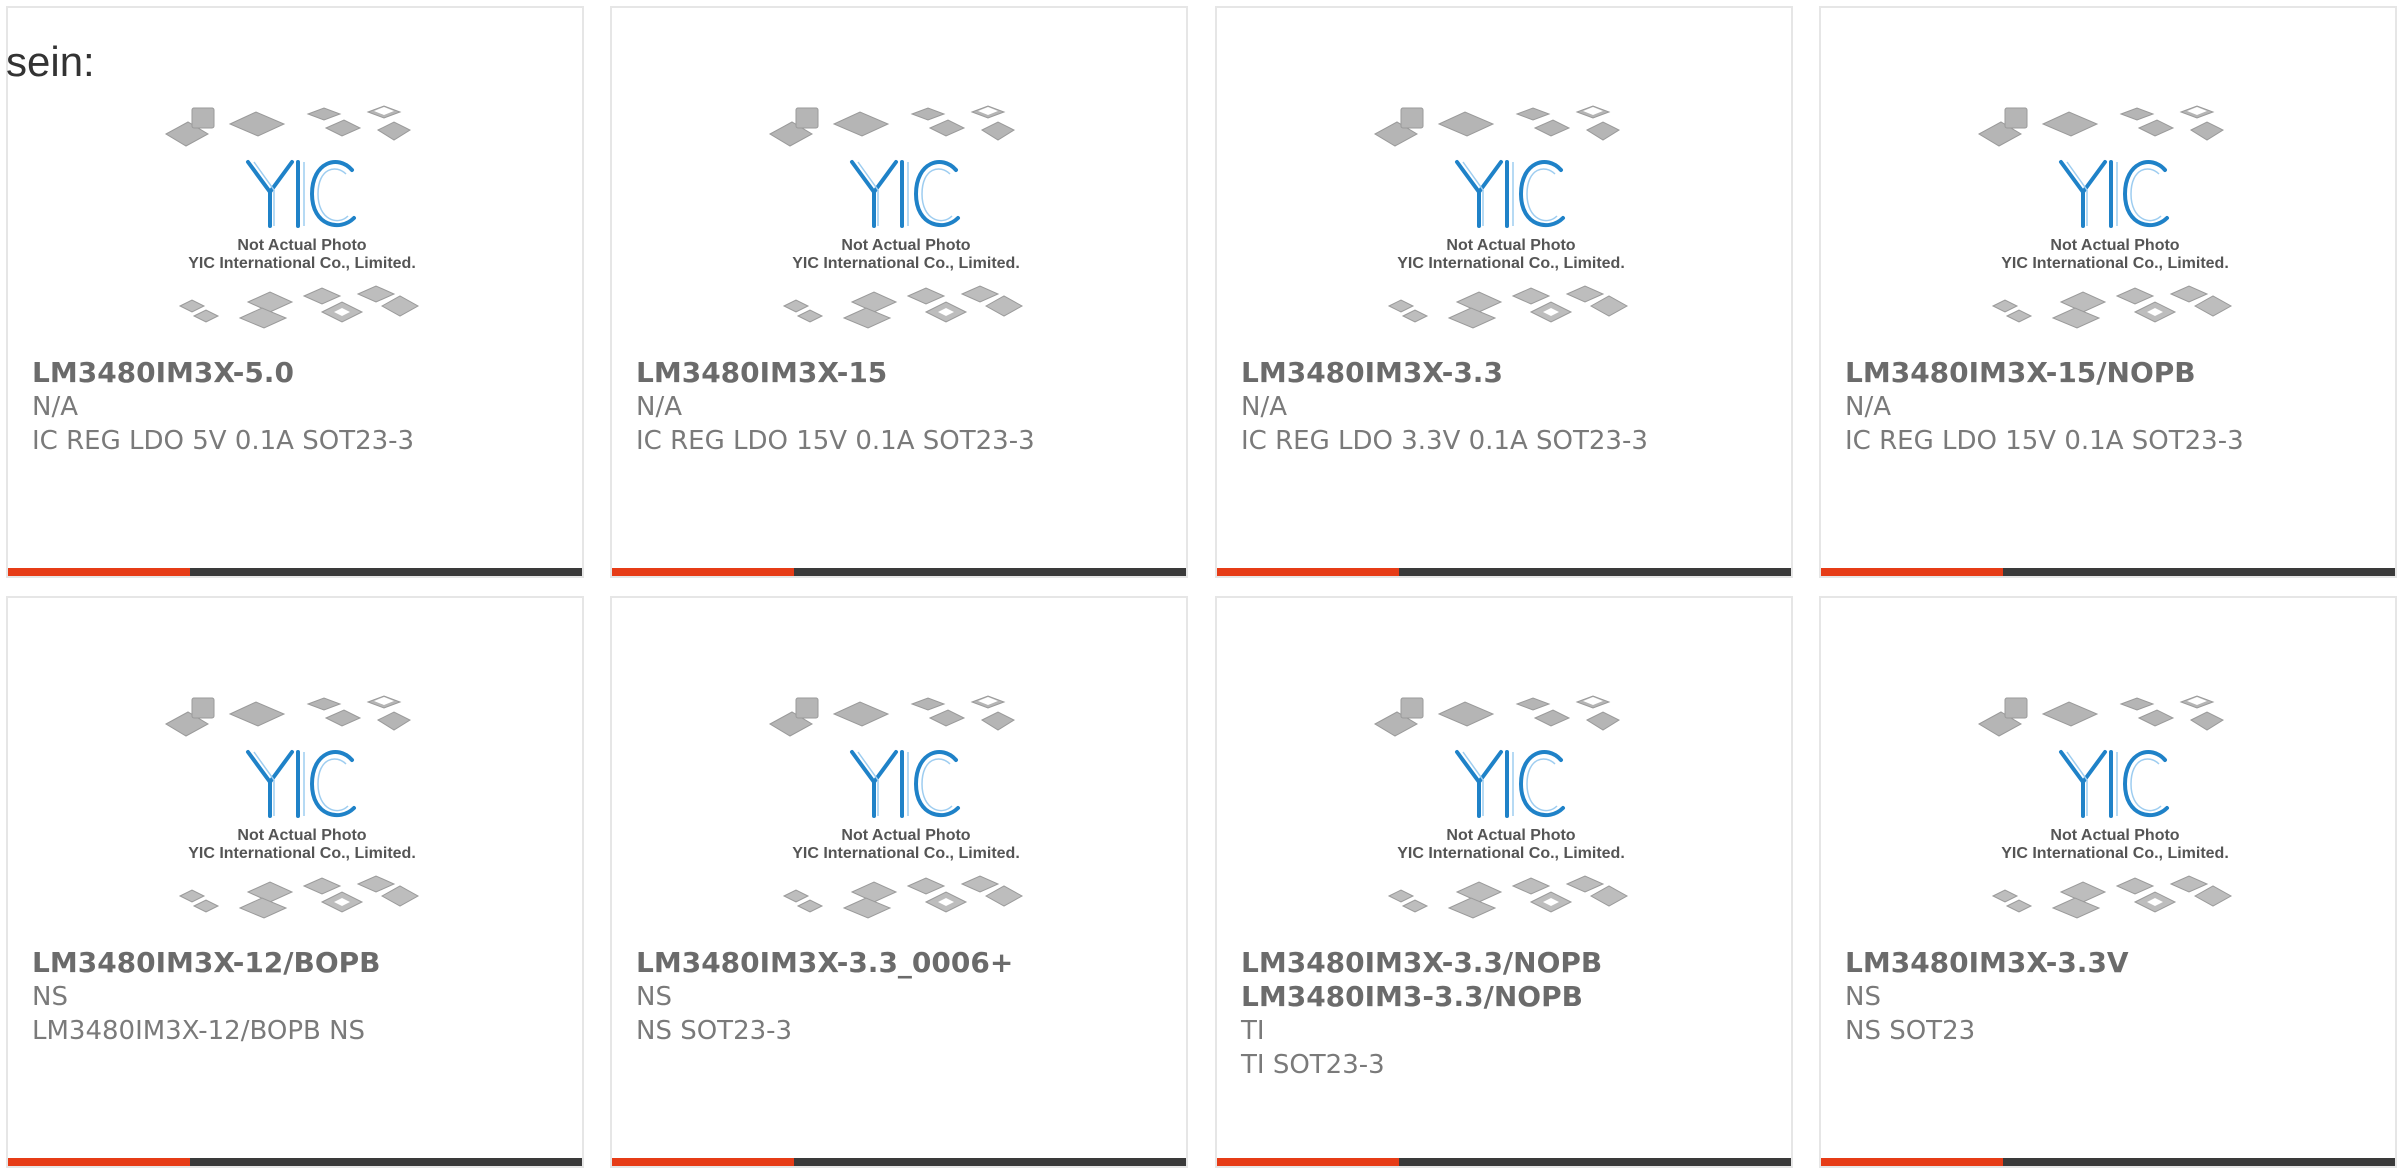 The width and height of the screenshot is (2400, 1168). I want to click on page-heading: sein:, so click(50, 61).